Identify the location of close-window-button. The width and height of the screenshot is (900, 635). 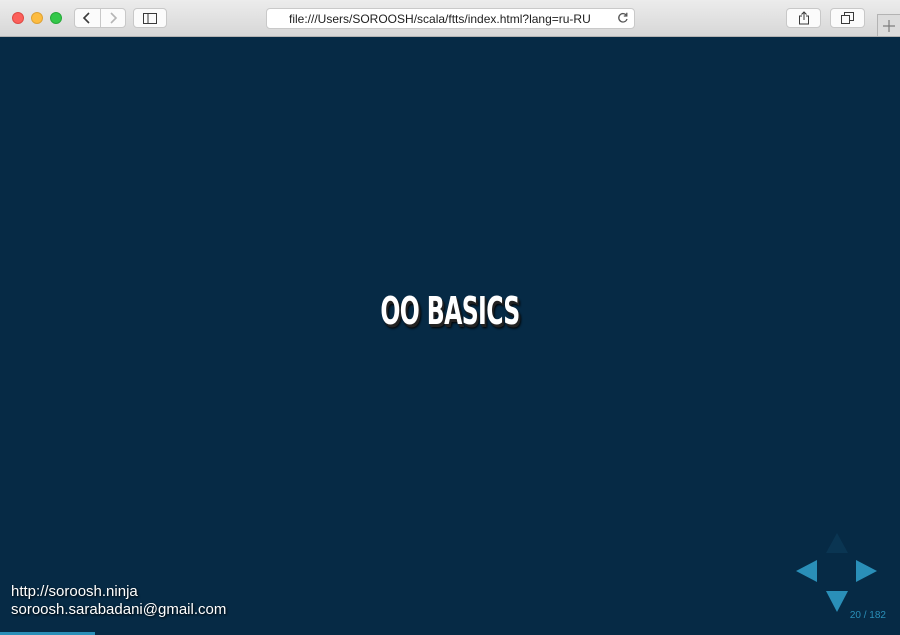
(18, 18).